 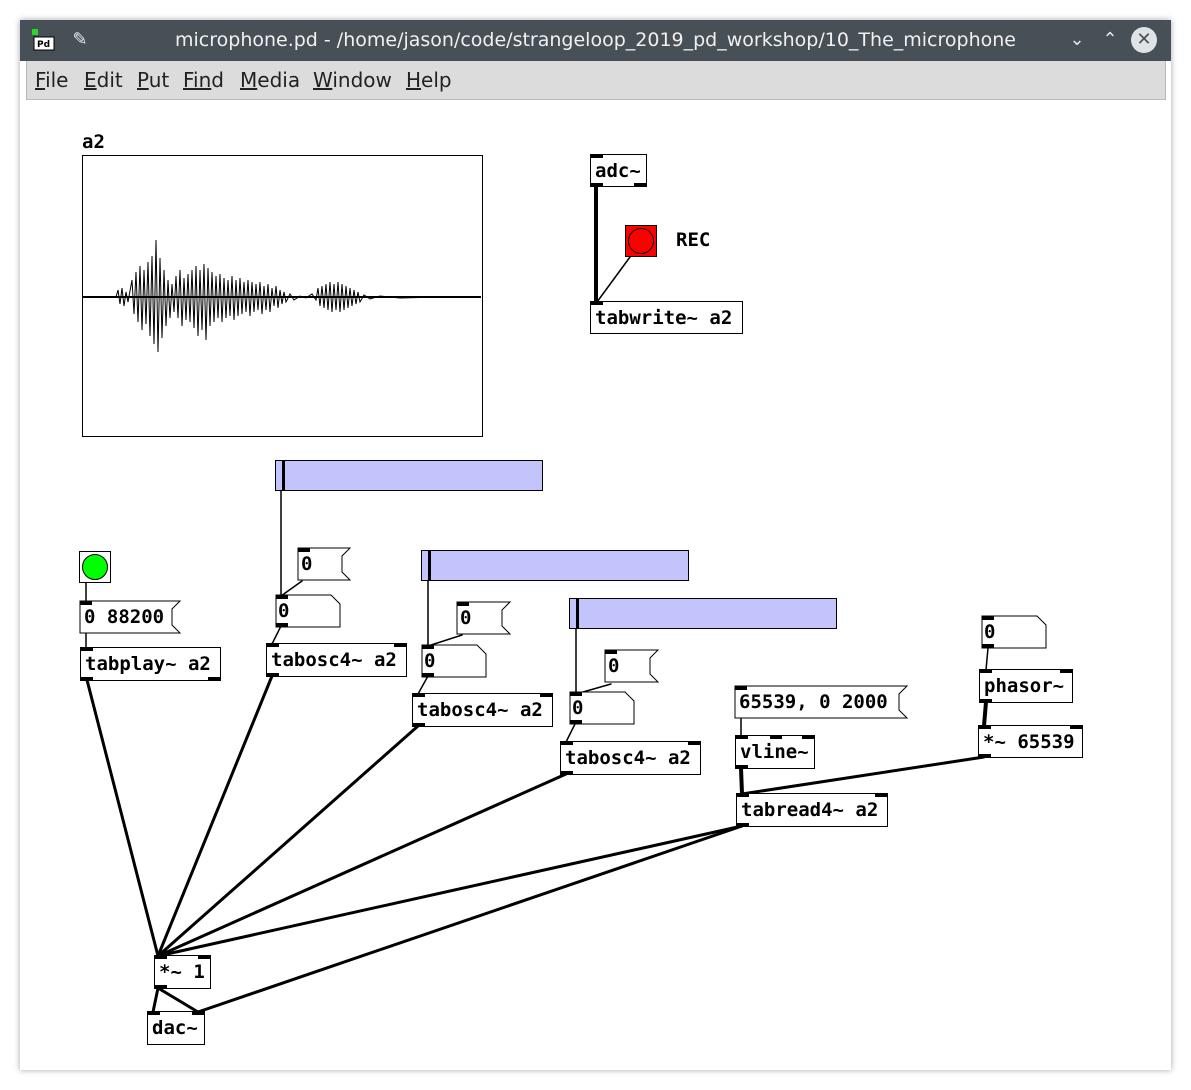 What do you see at coordinates (122, 818) in the screenshot?
I see `wire-tabplay-mul1` at bounding box center [122, 818].